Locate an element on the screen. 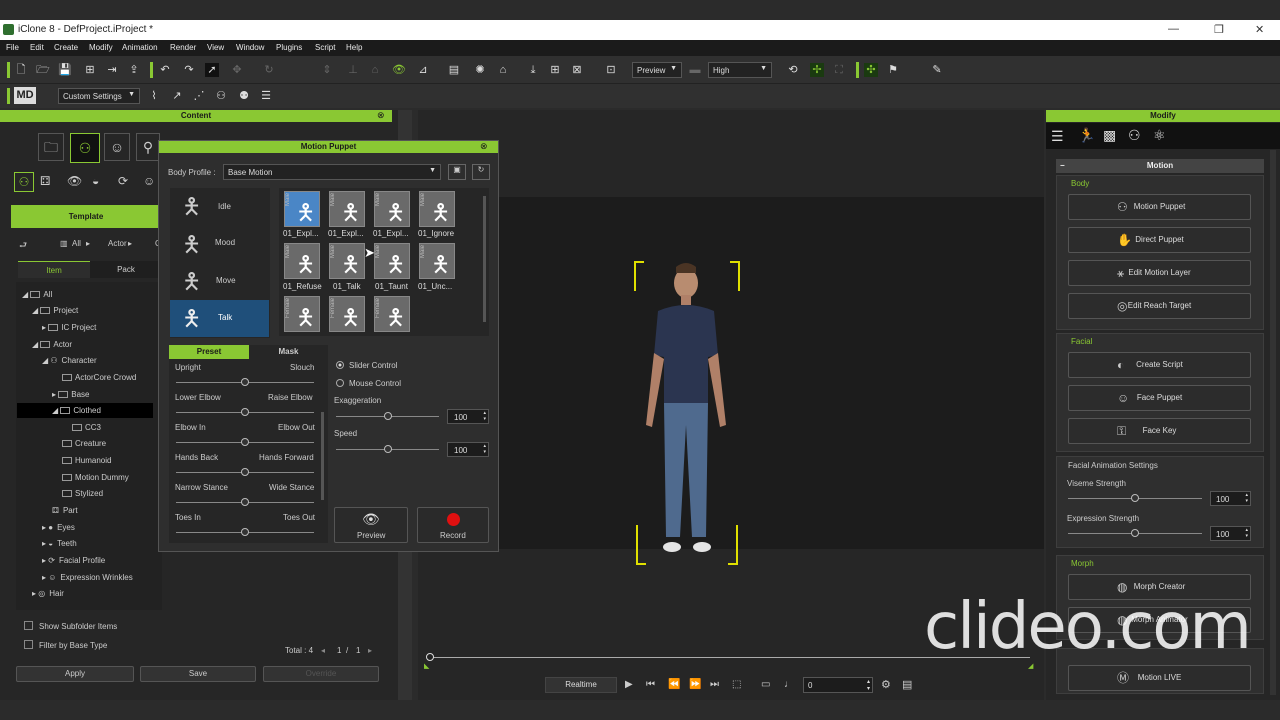 The height and width of the screenshot is (720, 1280). character-tab-icon: ⚇ is located at coordinates (1134, 135).